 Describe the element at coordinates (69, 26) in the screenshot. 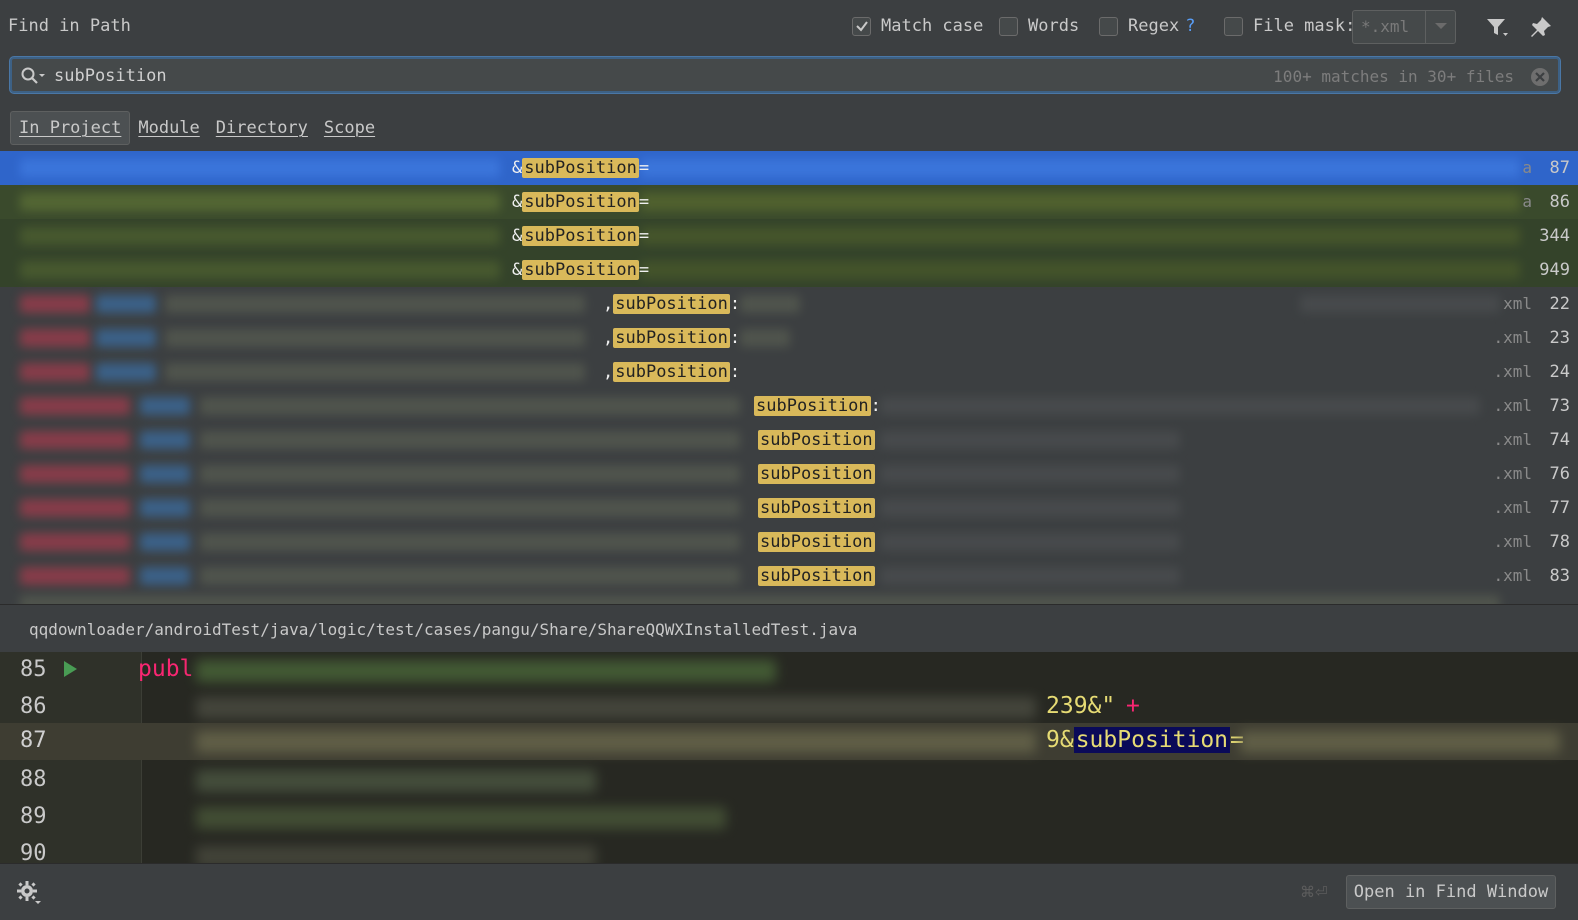

I see `dialog-title: Find in Path` at that location.